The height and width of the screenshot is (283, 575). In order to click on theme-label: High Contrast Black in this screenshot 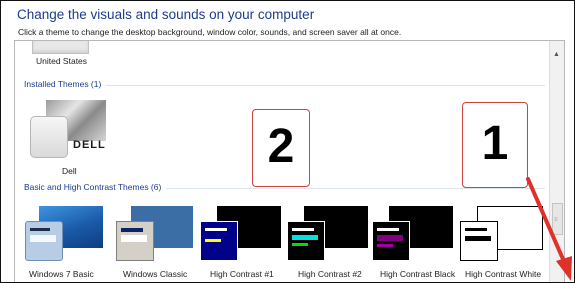, I will do `click(417, 274)`.